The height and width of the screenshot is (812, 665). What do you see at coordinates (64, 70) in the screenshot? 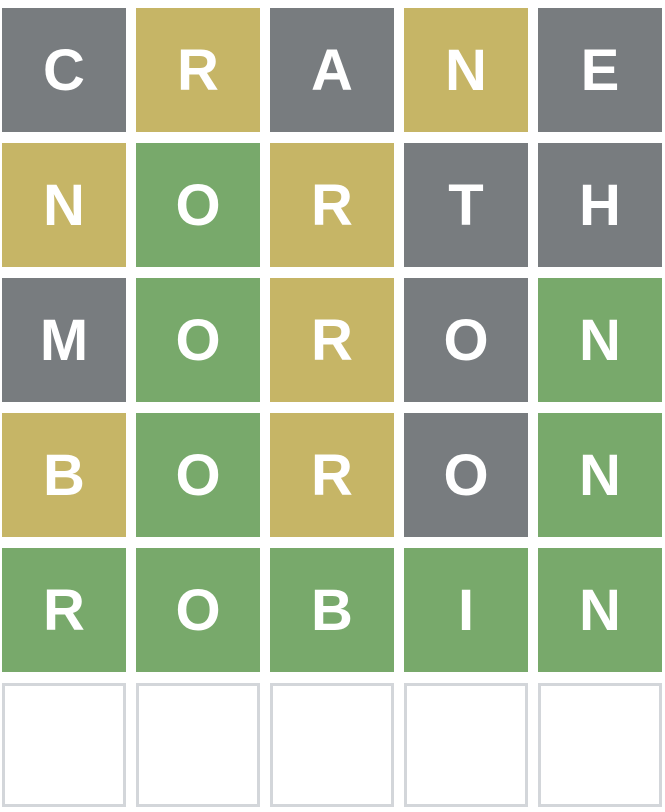
I see `tile: C` at bounding box center [64, 70].